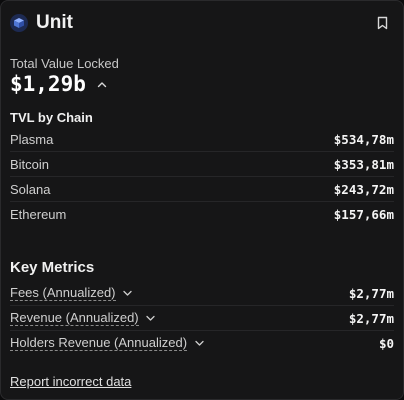 This screenshot has height=400, width=404. Describe the element at coordinates (363, 214) in the screenshot. I see `chain-value: $157,66m` at that location.